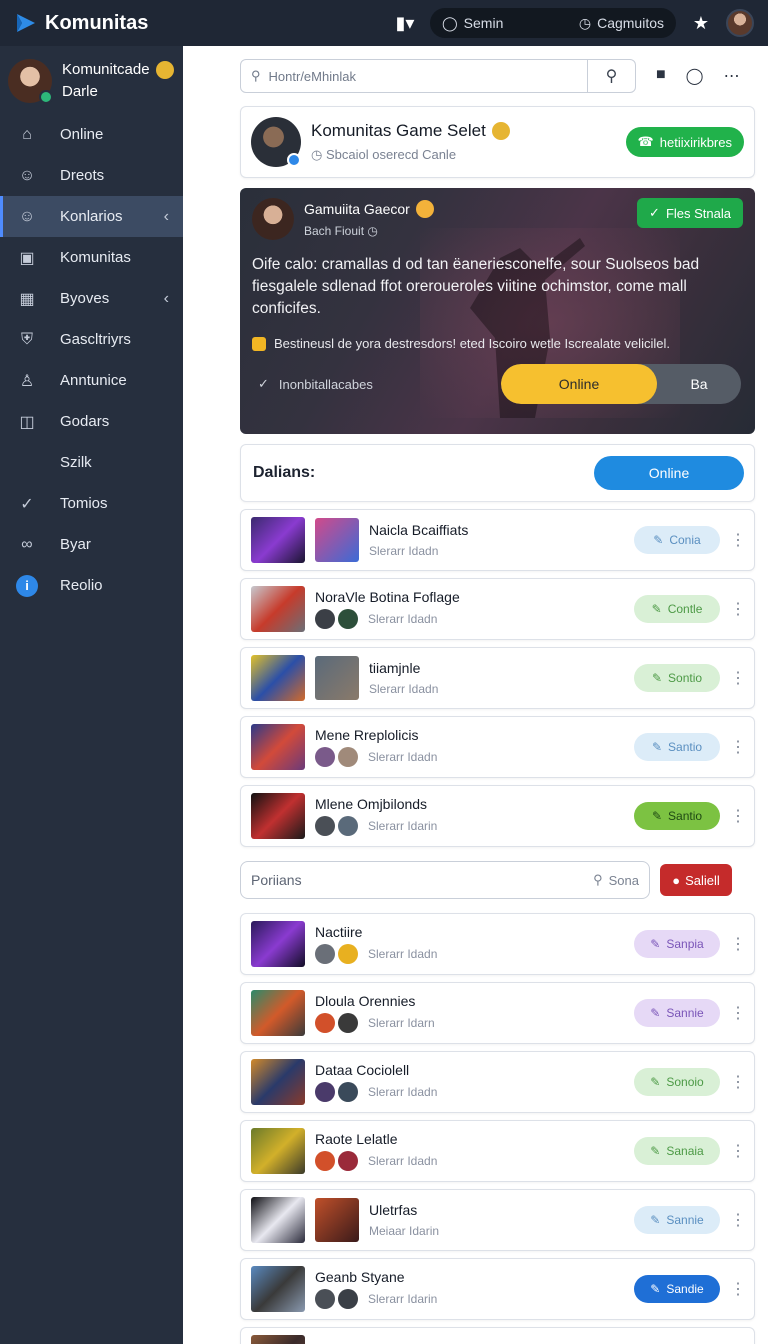  Describe the element at coordinates (91, 544) in the screenshot. I see `sidebar-item-byar: ∞ Byar` at that location.